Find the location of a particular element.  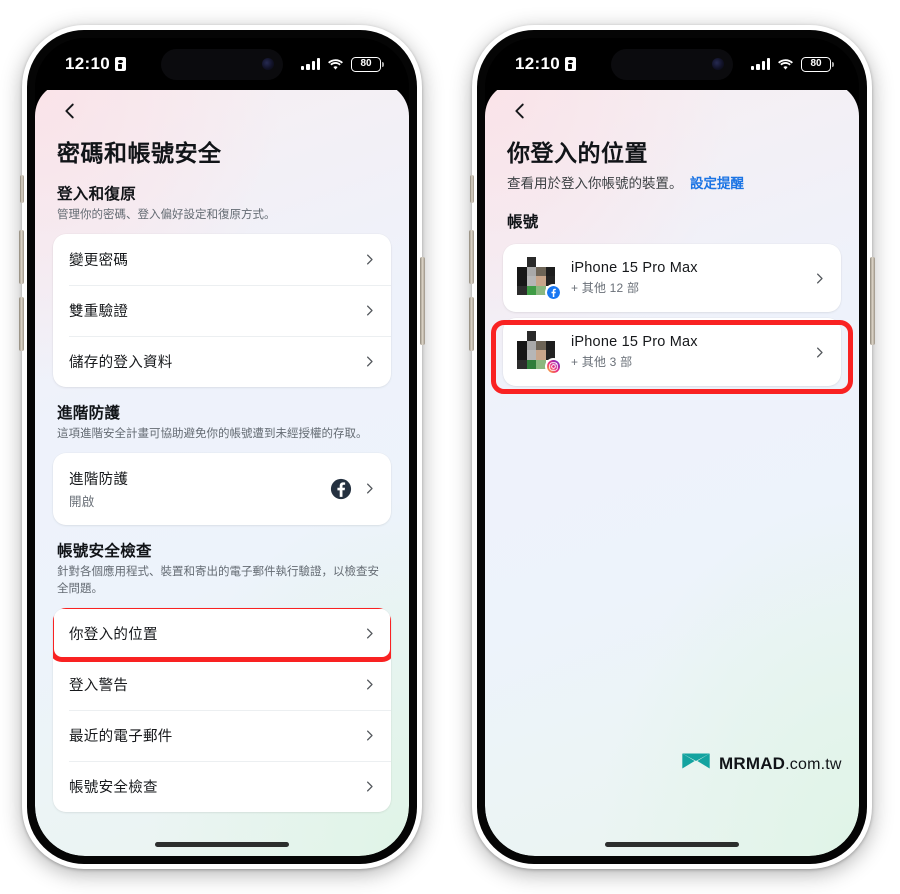

set-reminder-link: 設定提醒 is located at coordinates (717, 183).